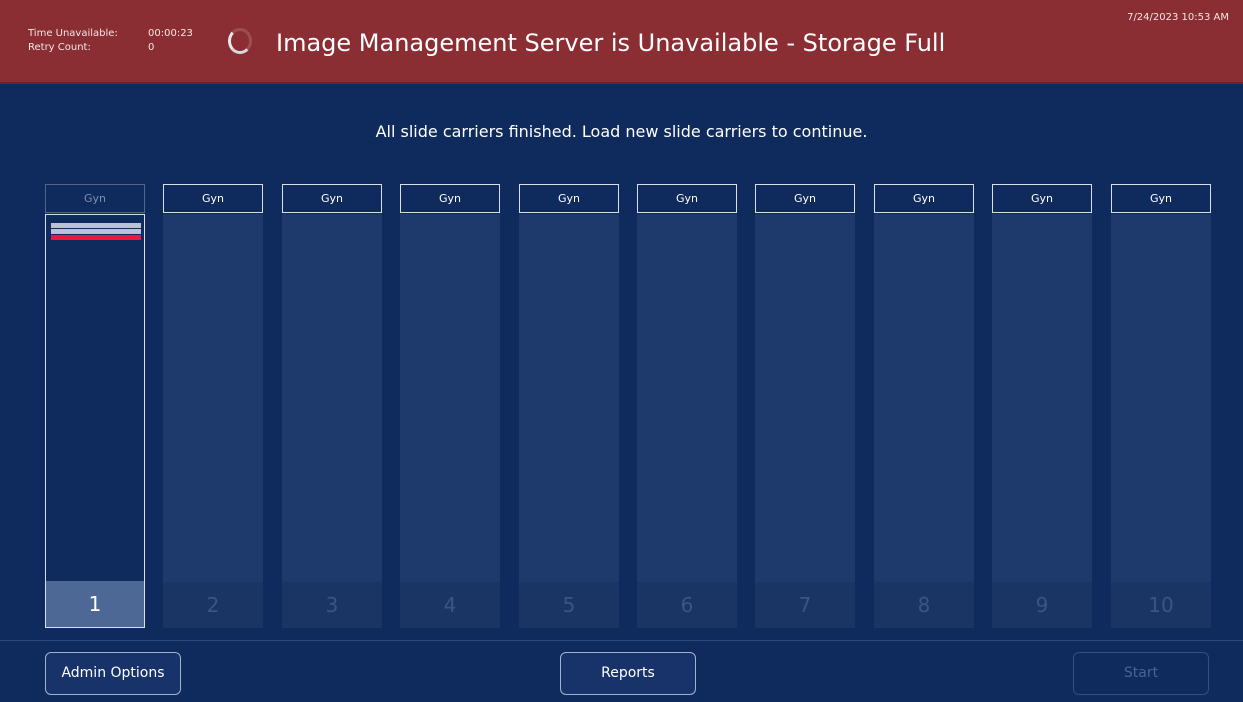  Describe the element at coordinates (450, 605) in the screenshot. I see `carrier-number: 4` at that location.